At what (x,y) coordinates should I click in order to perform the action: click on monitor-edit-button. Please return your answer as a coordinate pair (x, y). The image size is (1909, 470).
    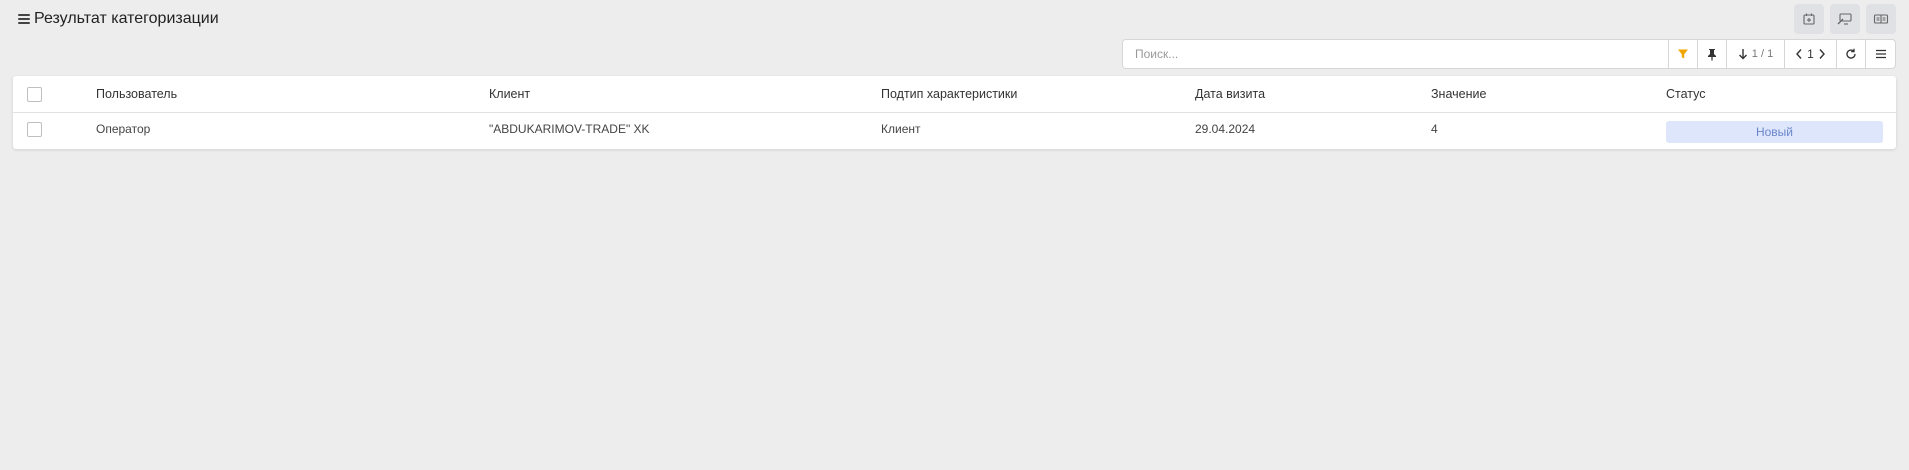
    Looking at the image, I should click on (1845, 19).